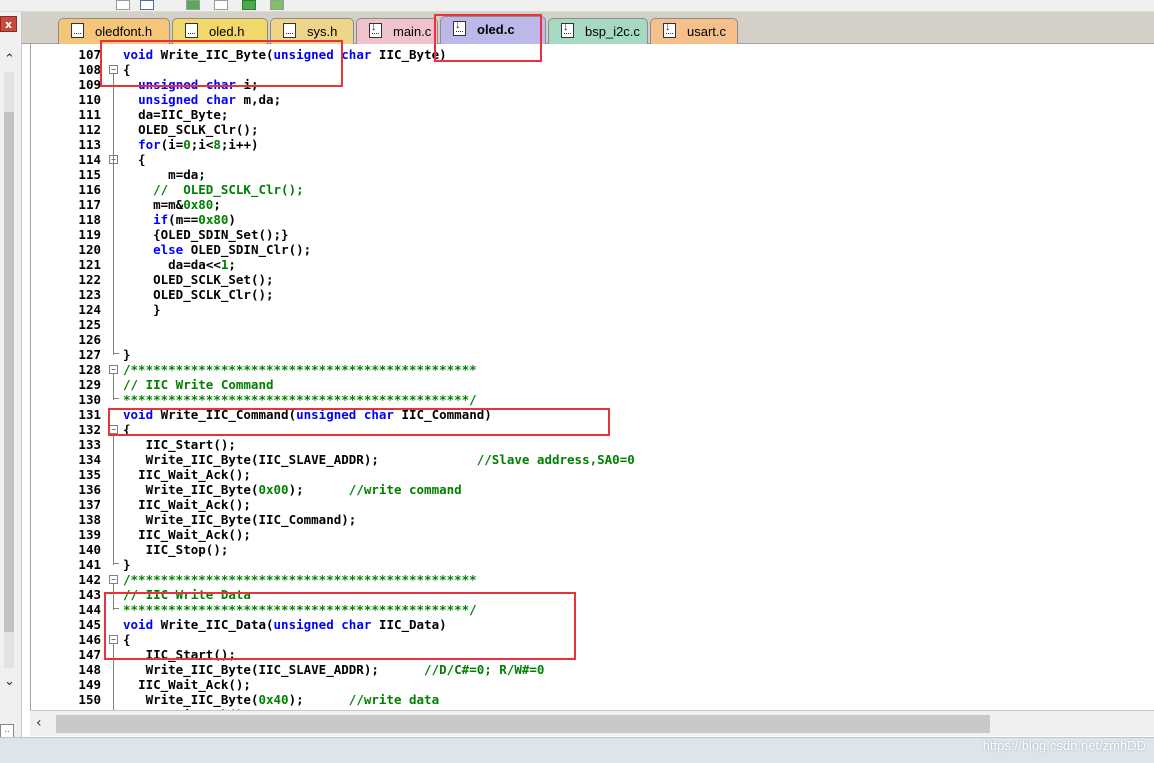  What do you see at coordinates (592, 339) in the screenshot?
I see `code-line-126: 126` at bounding box center [592, 339].